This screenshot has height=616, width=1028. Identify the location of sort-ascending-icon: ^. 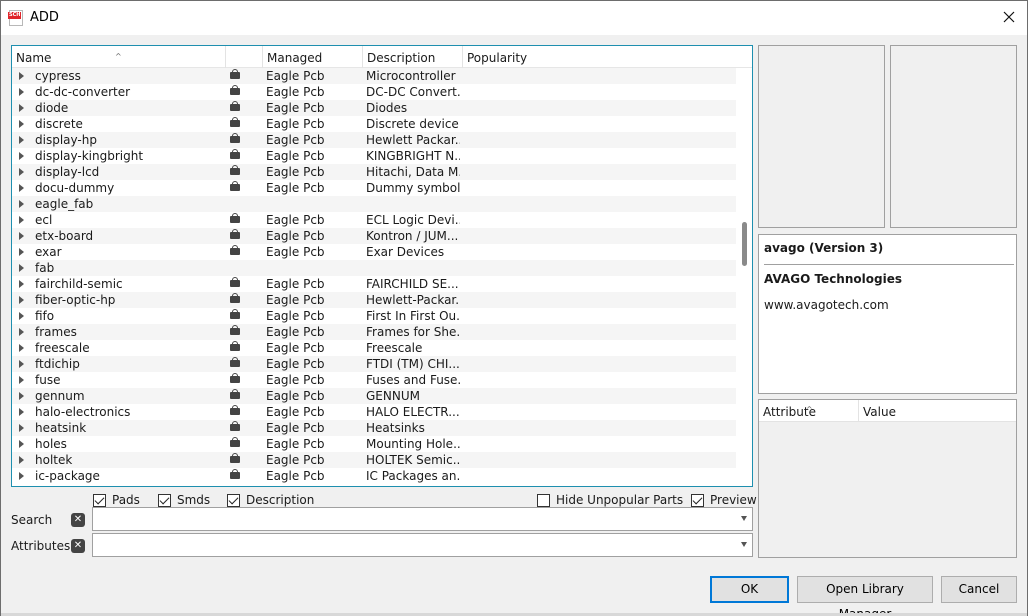
(809, 409).